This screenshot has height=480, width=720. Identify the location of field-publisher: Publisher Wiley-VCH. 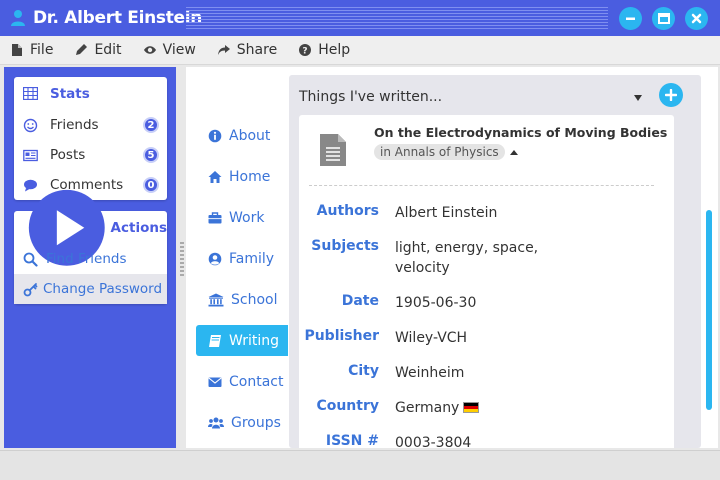
(486, 338).